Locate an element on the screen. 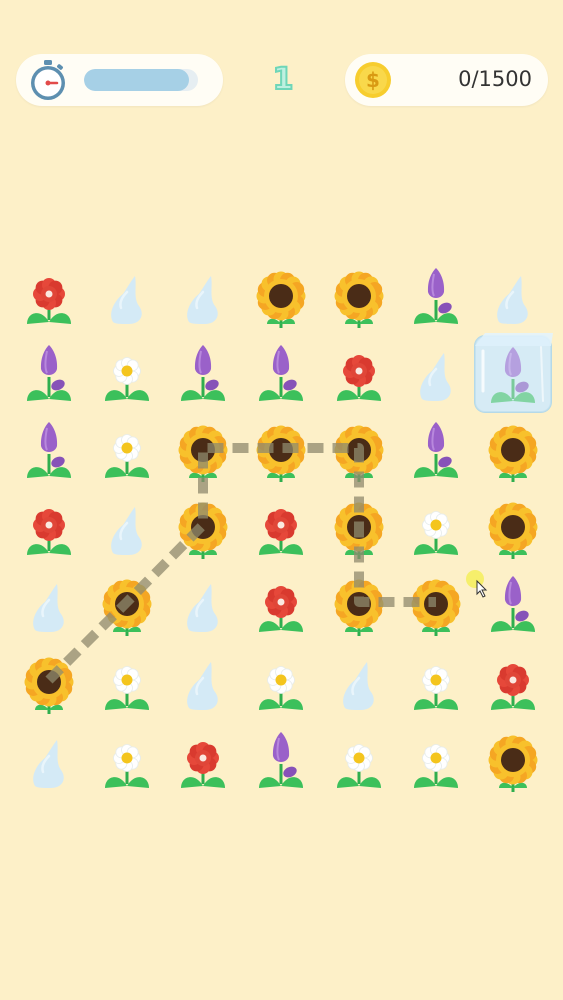 The width and height of the screenshot is (563, 1000). cursor-icon is located at coordinates (477, 584).